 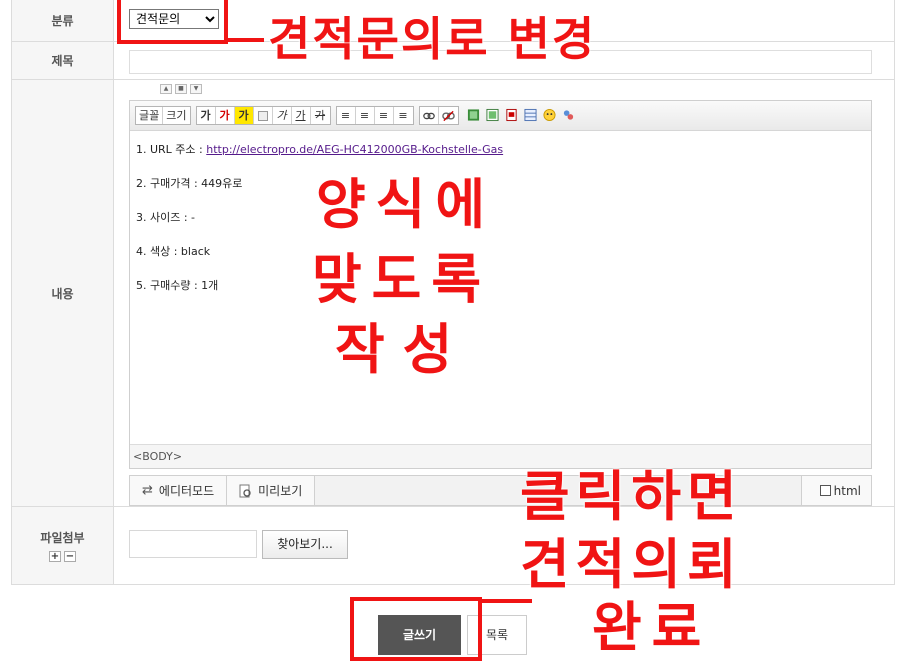 What do you see at coordinates (176, 115) in the screenshot?
I see `size-button: 크기` at bounding box center [176, 115].